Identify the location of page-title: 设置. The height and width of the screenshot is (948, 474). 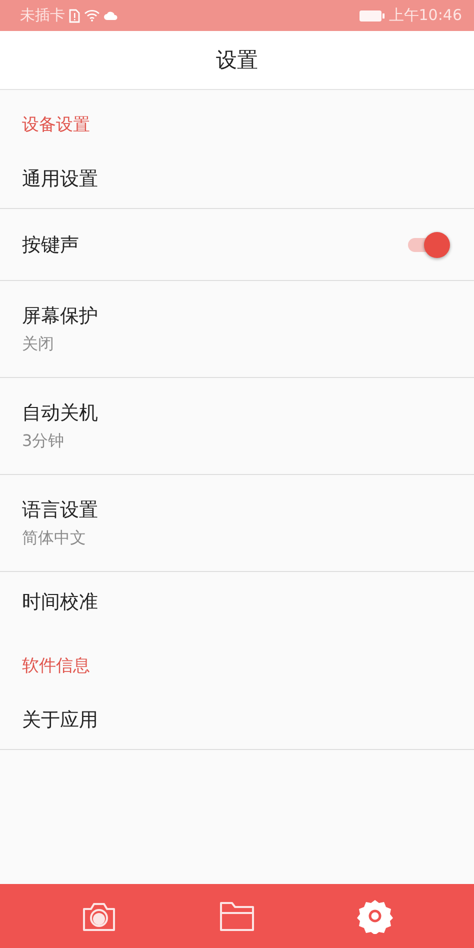
(237, 60).